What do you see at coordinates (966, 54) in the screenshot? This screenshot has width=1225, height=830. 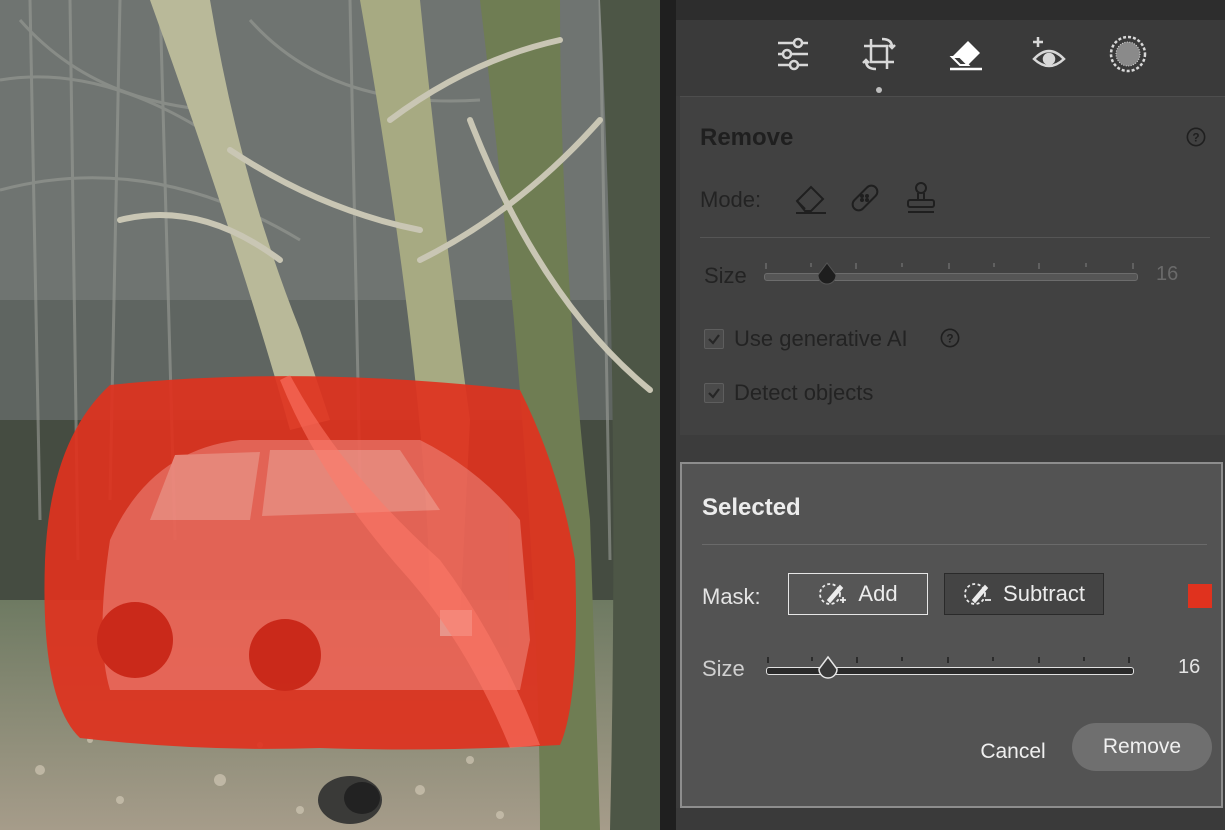 I see `eraser-icon` at bounding box center [966, 54].